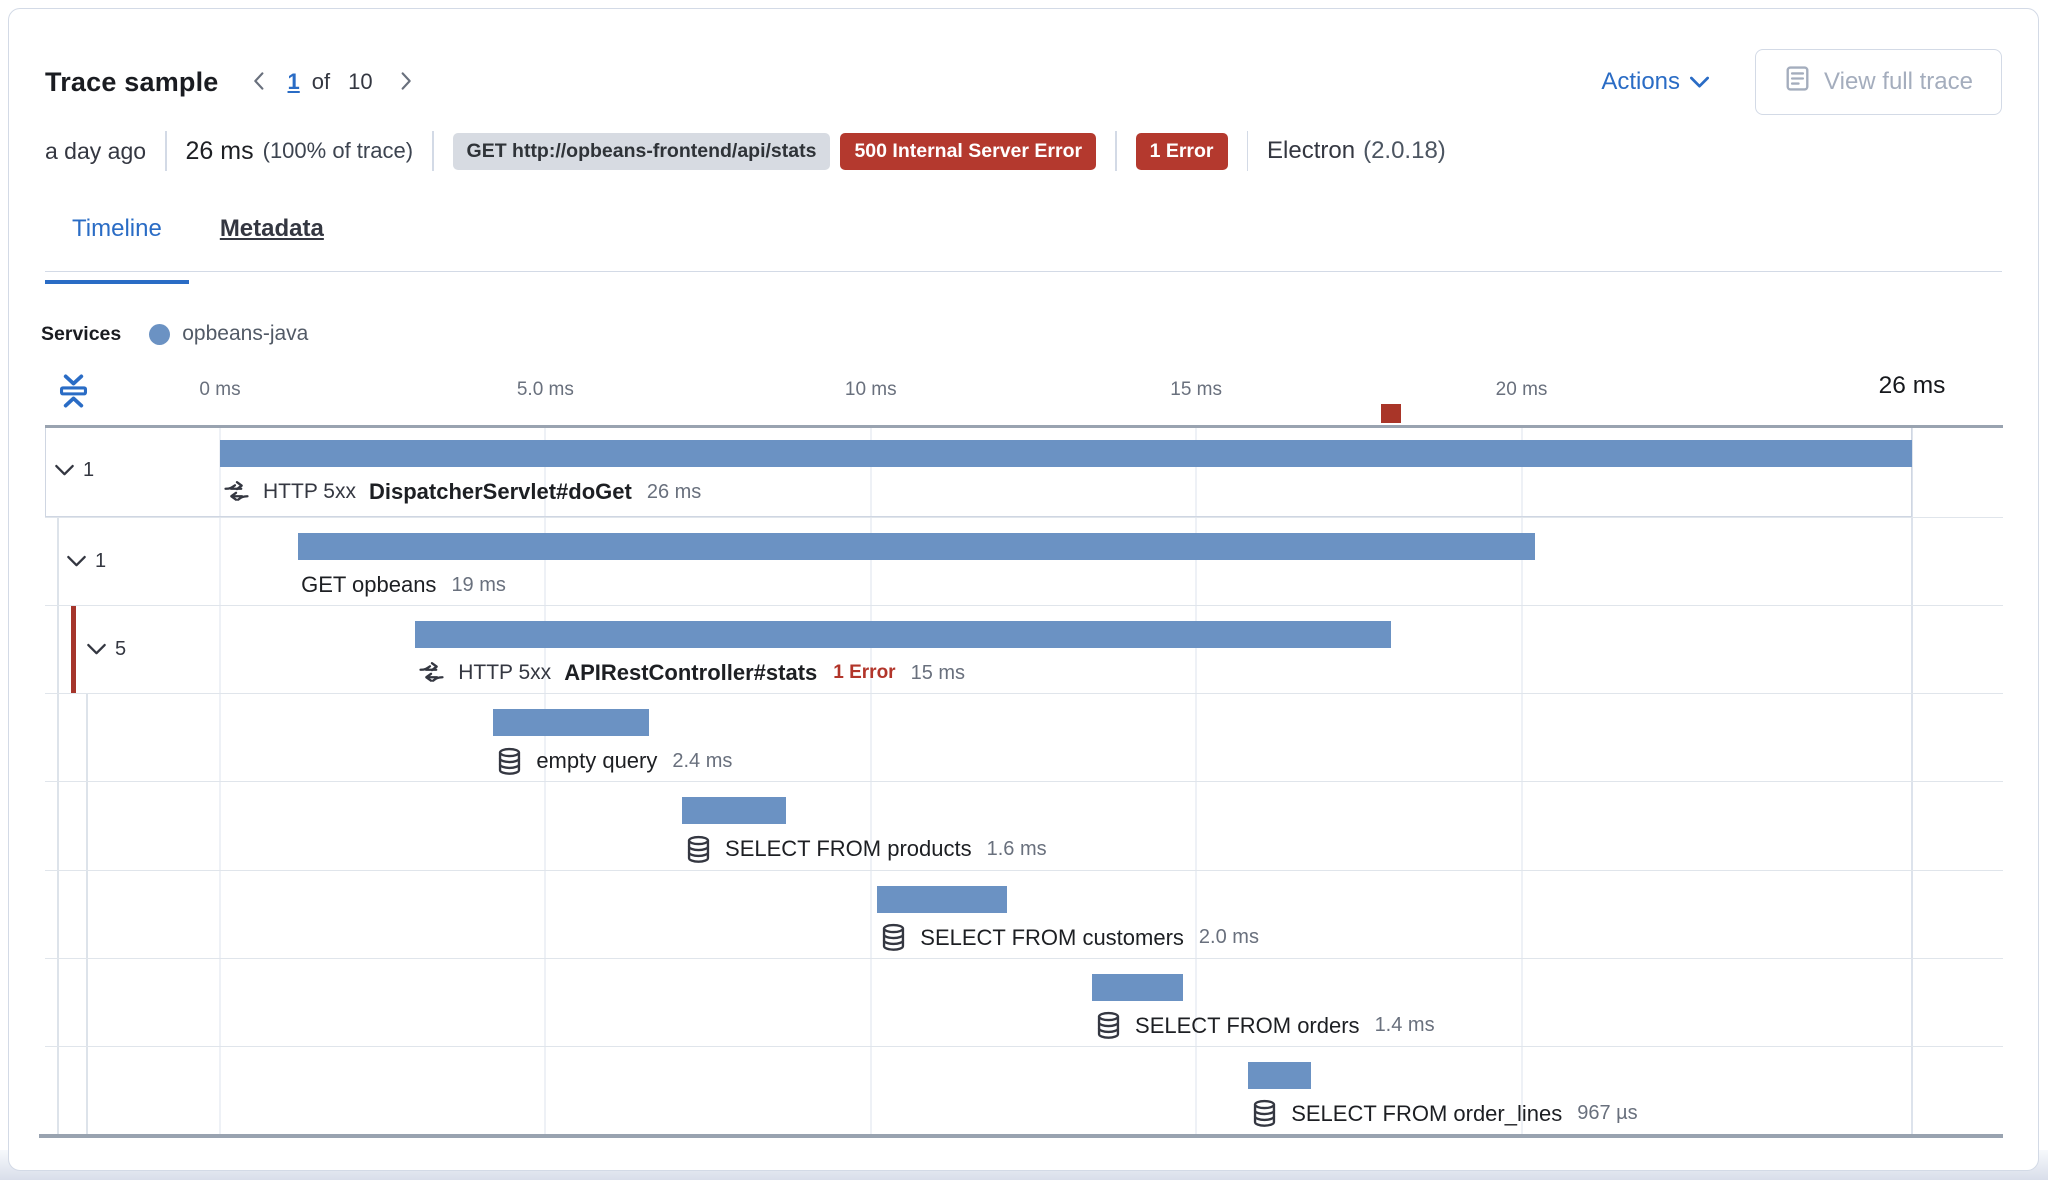 This screenshot has width=2048, height=1180. What do you see at coordinates (1024, 825) in the screenshot?
I see `waterfall-row: SELECT FROM products 1.6 ms` at bounding box center [1024, 825].